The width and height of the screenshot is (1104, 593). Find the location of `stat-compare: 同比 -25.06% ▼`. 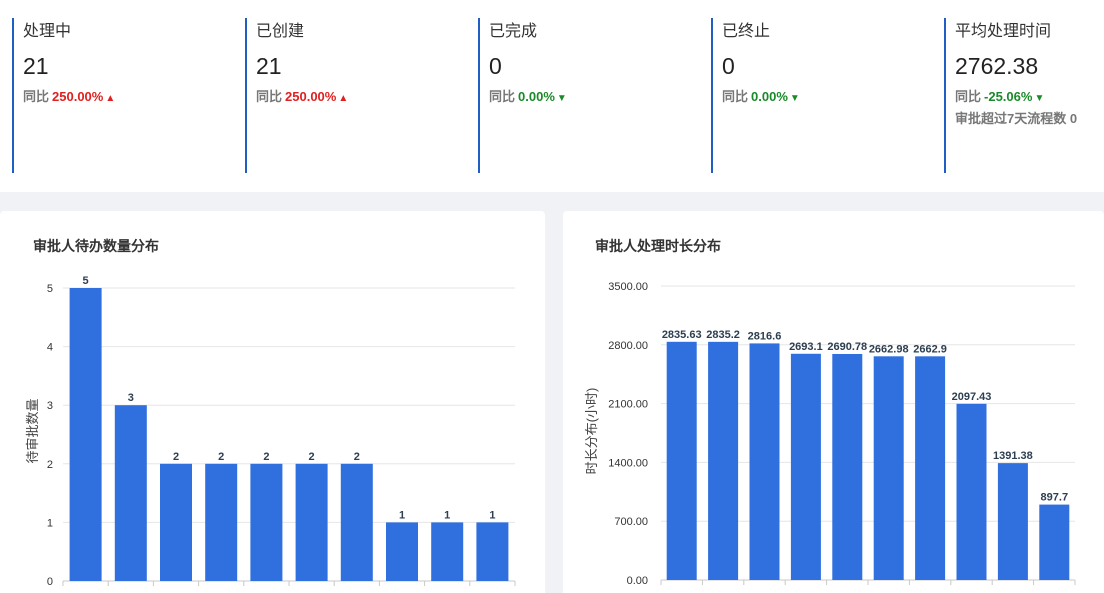

stat-compare: 同比 -25.06% ▼ is located at coordinates (1028, 98).